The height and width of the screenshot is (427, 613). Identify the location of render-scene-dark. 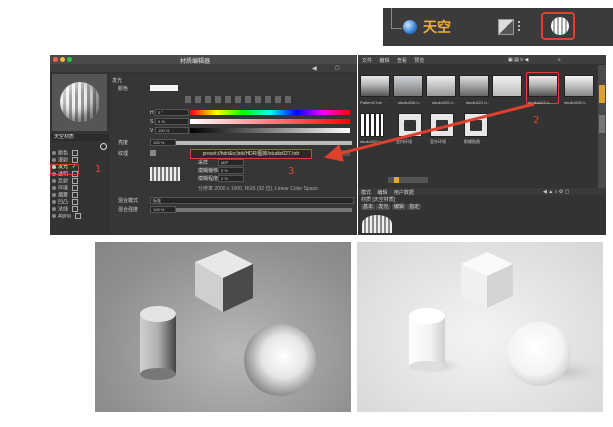
(228, 323).